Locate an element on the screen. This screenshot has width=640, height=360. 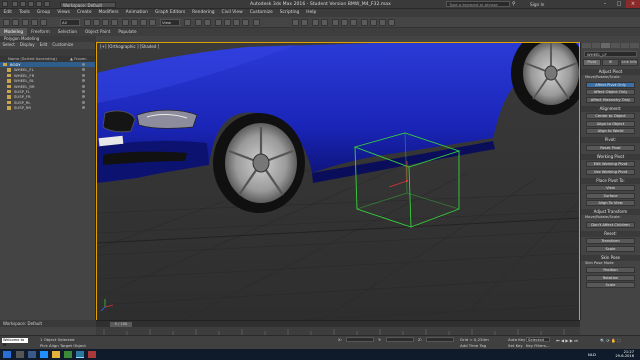
selection-filter-dropdown: All is located at coordinates (70, 22).